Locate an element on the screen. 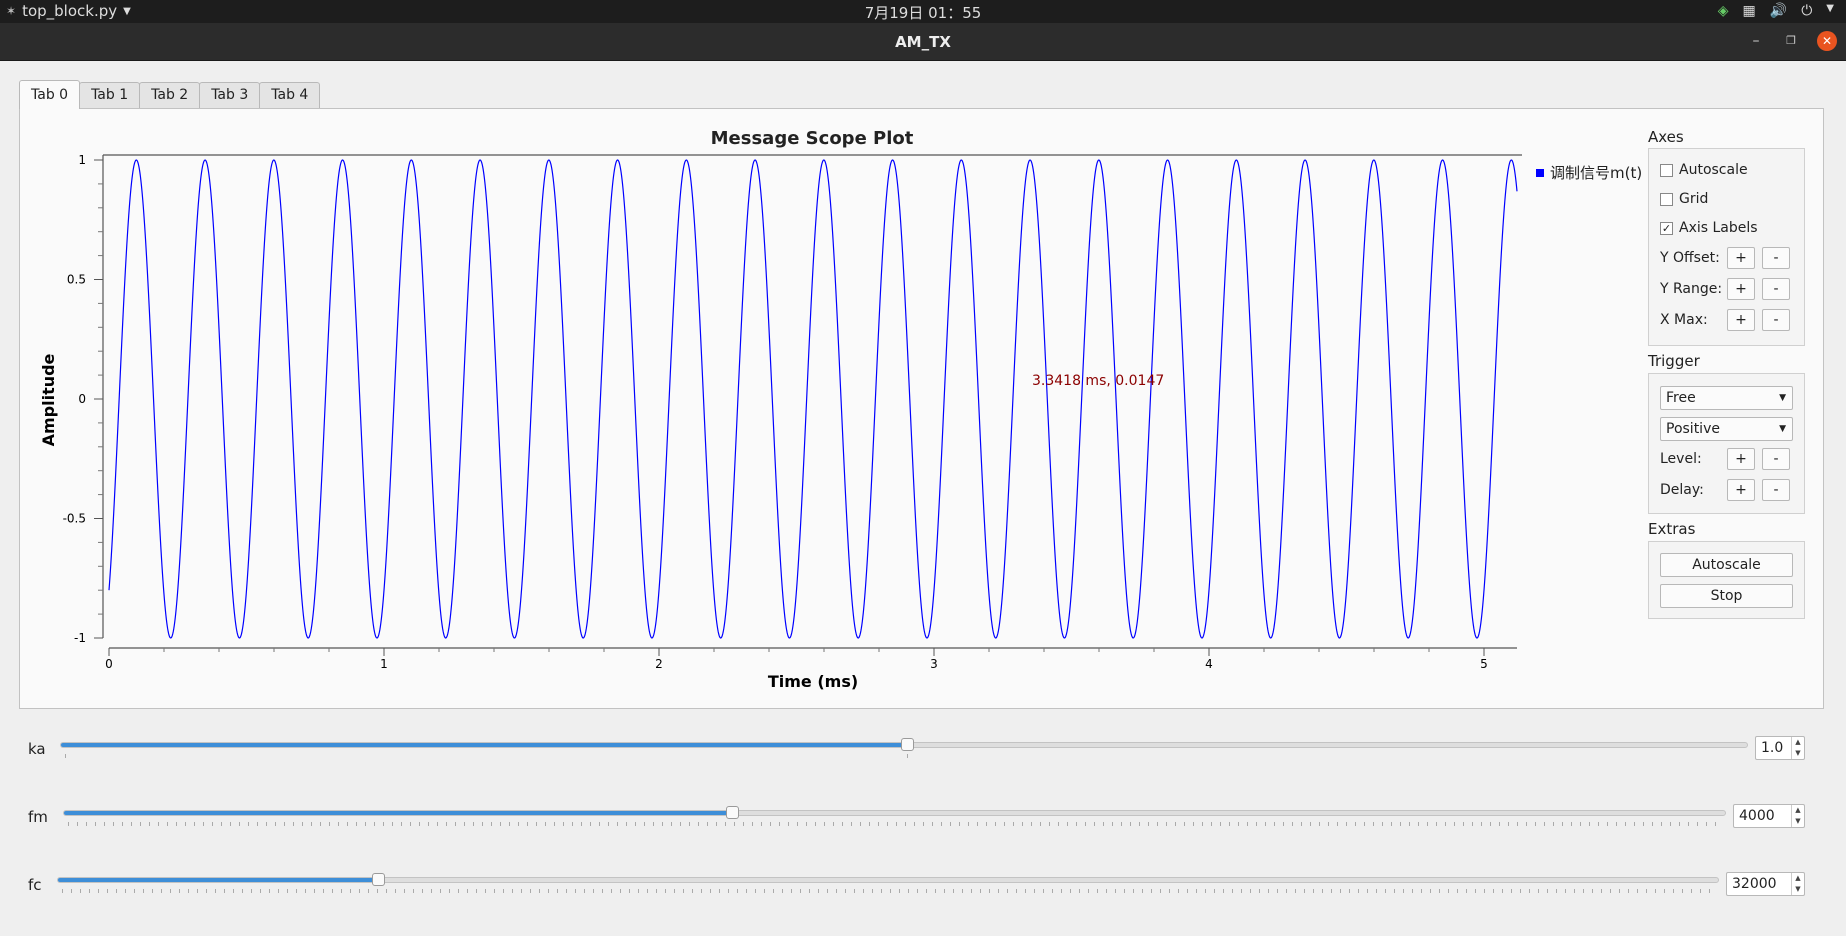 This screenshot has height=936, width=1846. y-tick-label: 1 is located at coordinates (82, 160).